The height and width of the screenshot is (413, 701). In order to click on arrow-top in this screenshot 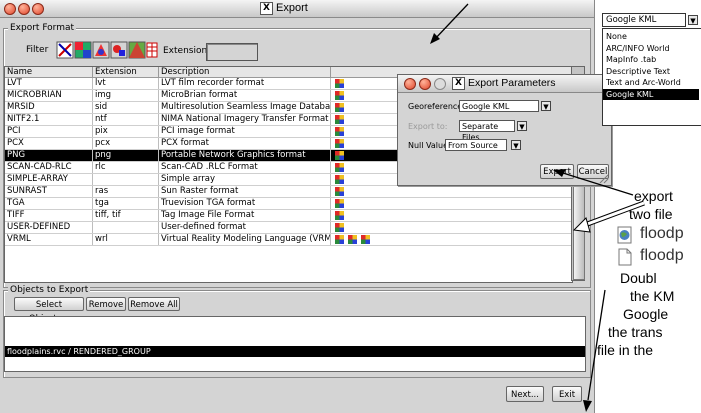, I will do `click(449, 23)`.